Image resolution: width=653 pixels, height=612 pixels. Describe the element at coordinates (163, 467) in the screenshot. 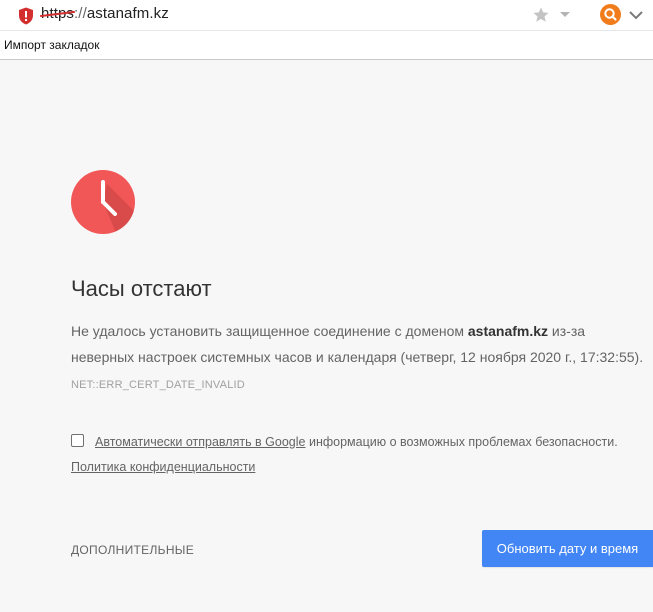

I see `privacy-policy-link: Политика конфиденциальности` at that location.